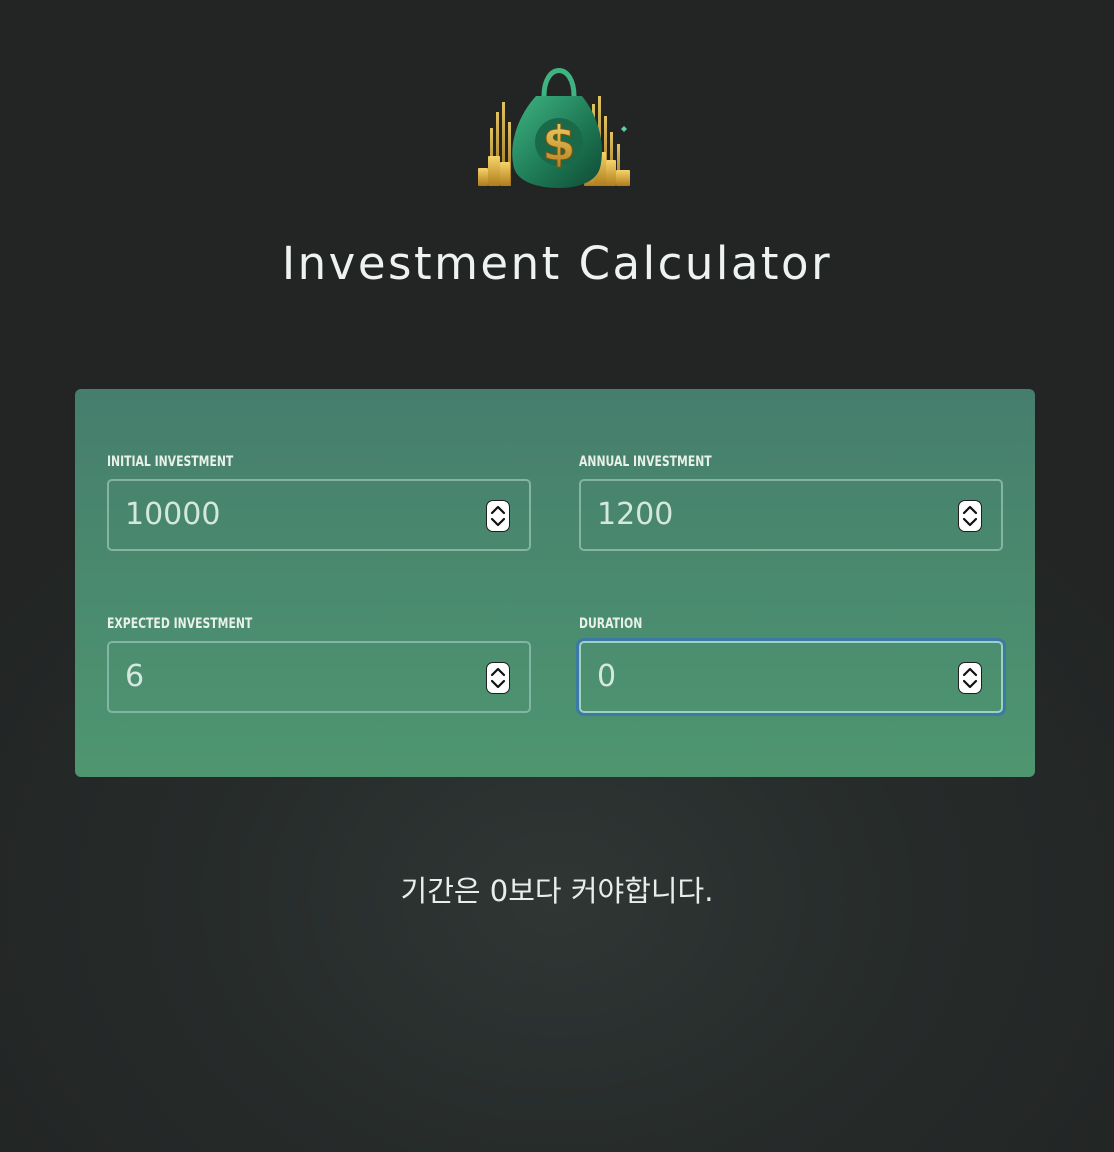 Image resolution: width=1114 pixels, height=1152 pixels. I want to click on initial-investment-input: 10000, so click(319, 515).